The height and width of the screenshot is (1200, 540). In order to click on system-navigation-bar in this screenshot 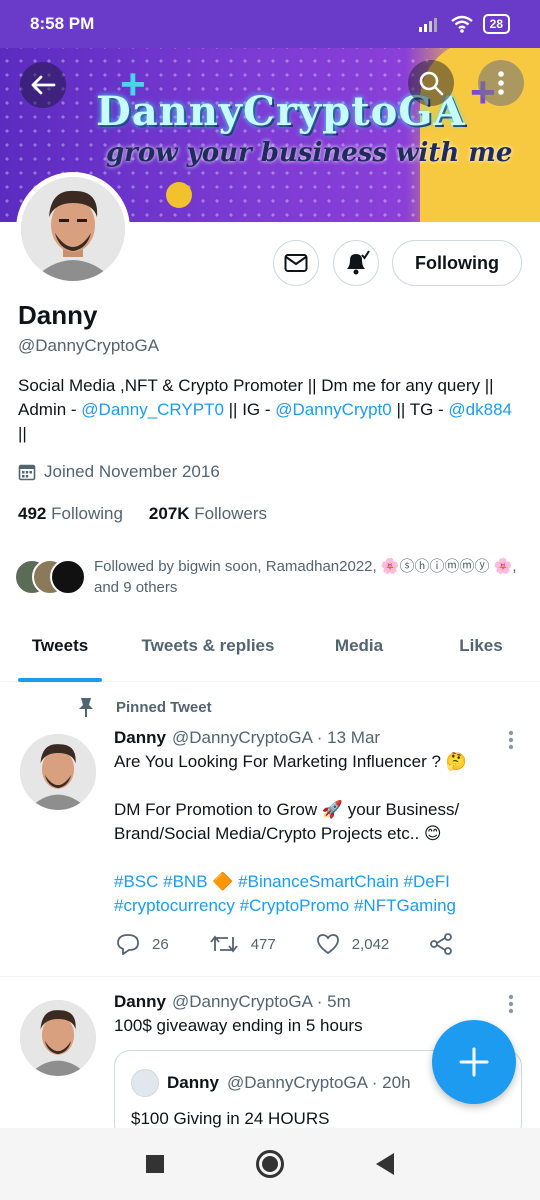, I will do `click(270, 1164)`.